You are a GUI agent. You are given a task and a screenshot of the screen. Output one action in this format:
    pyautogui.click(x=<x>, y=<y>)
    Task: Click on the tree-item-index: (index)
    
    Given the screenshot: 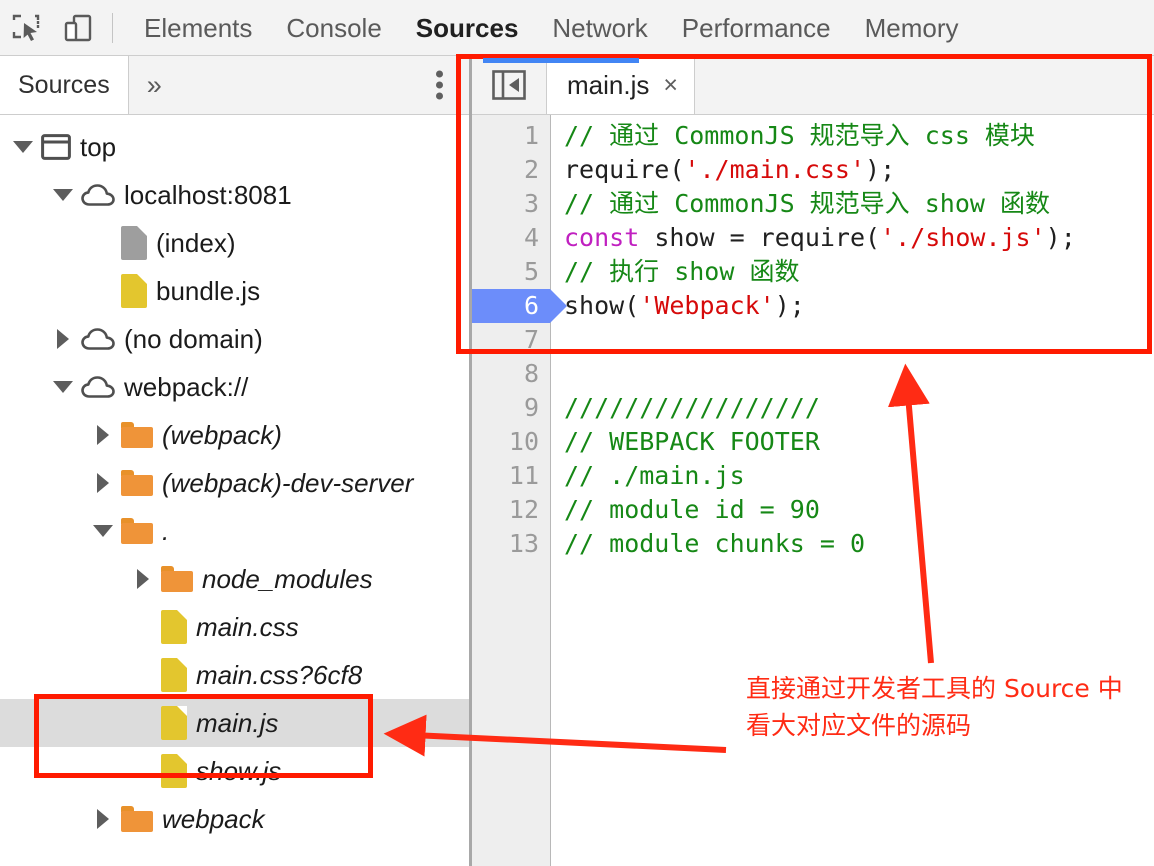 What is the action you would take?
    pyautogui.click(x=235, y=243)
    